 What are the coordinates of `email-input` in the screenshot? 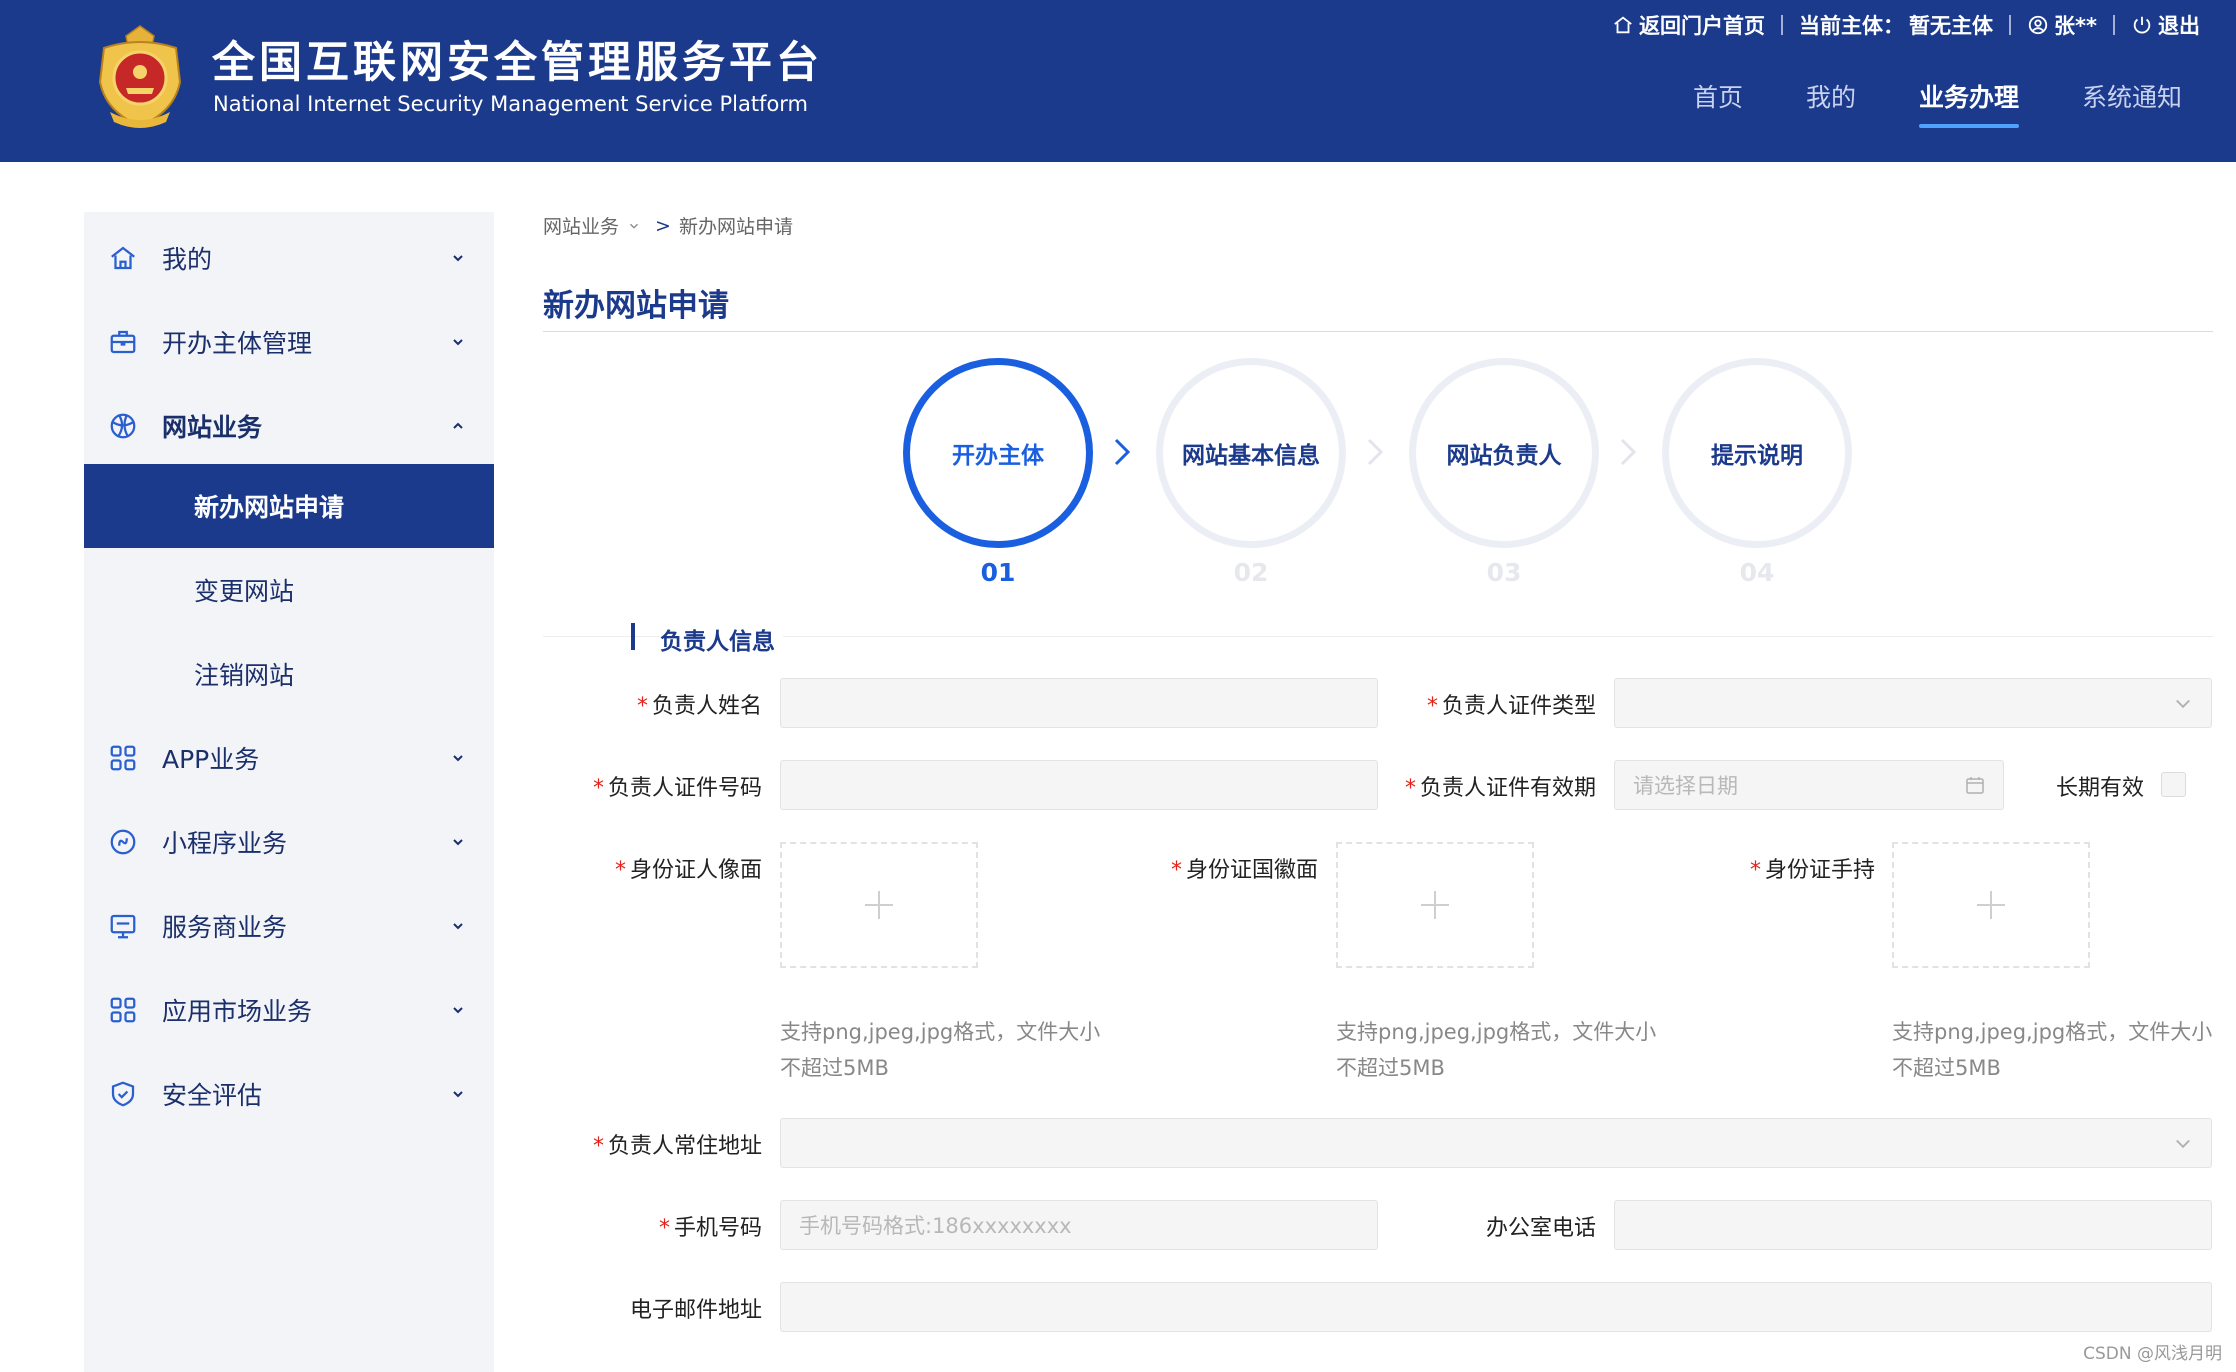 It's located at (1496, 1307).